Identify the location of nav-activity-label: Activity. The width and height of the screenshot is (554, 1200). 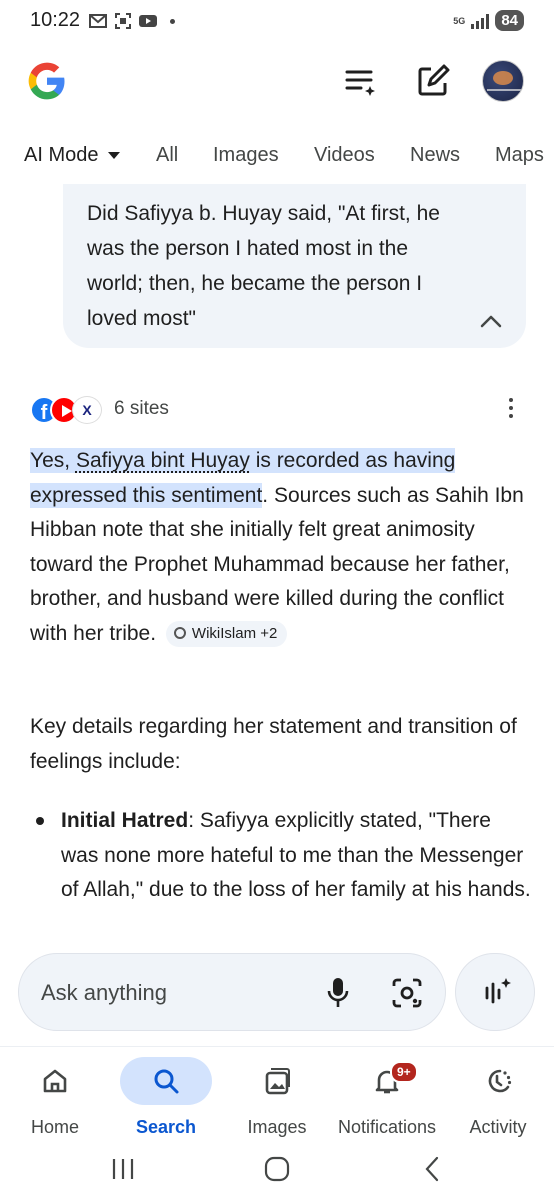
(498, 1127).